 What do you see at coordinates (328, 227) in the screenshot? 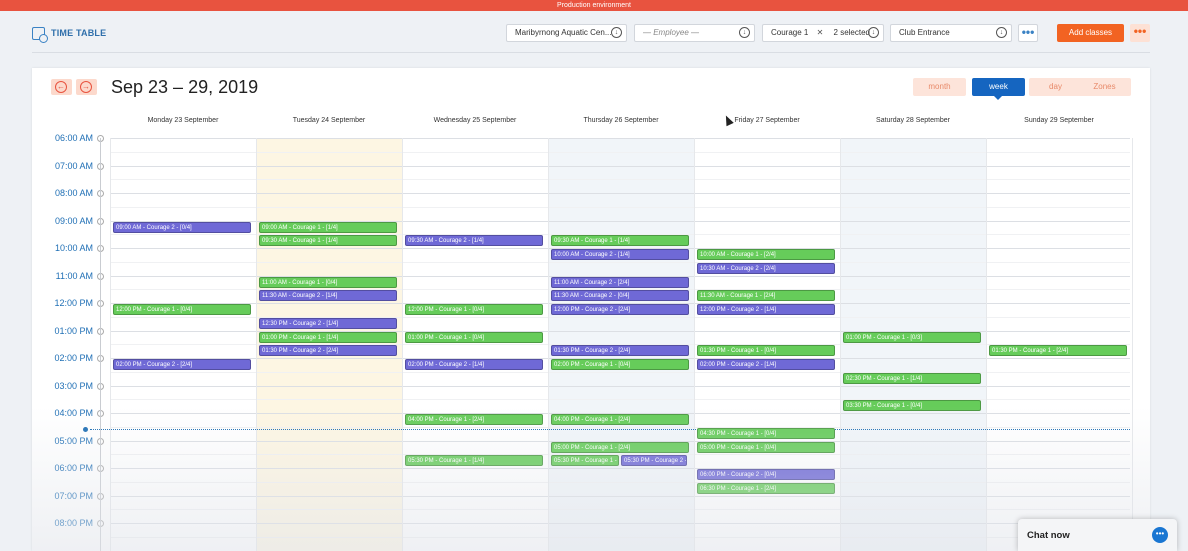
I see `class-event: 09:00 AM - Courage 1 - [1/4]` at bounding box center [328, 227].